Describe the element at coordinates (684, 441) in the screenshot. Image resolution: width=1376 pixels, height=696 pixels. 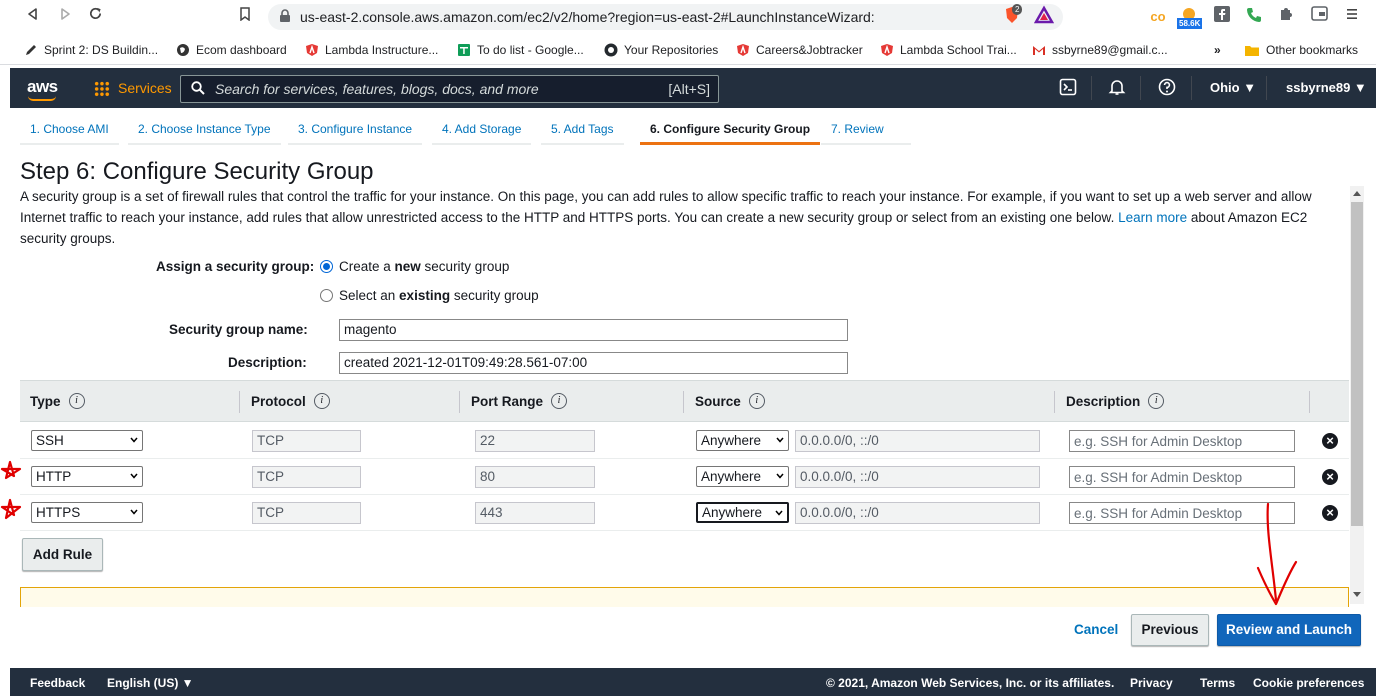
I see `table-row: SSH TCP 22 Anywhere 0.0.0.0/0, ::/0 ×` at that location.